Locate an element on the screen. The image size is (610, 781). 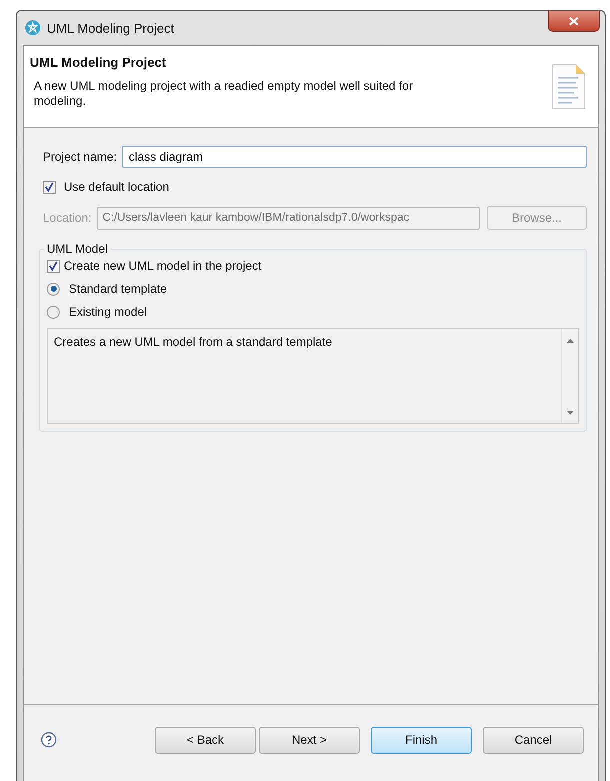
close-button is located at coordinates (574, 21).